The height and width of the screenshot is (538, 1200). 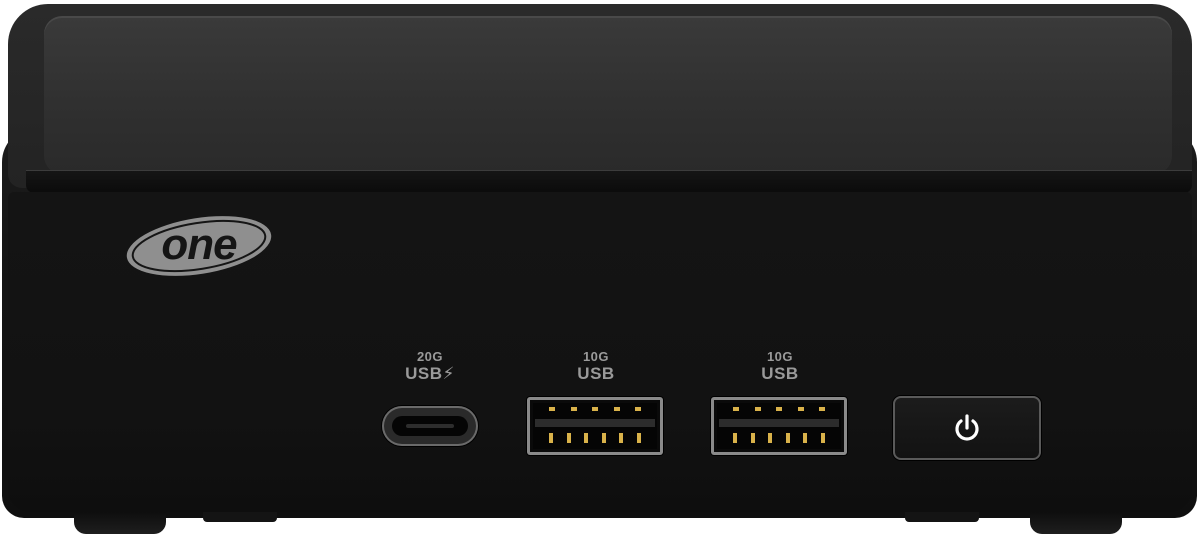 I want to click on left-base-pad, so click(x=240, y=517).